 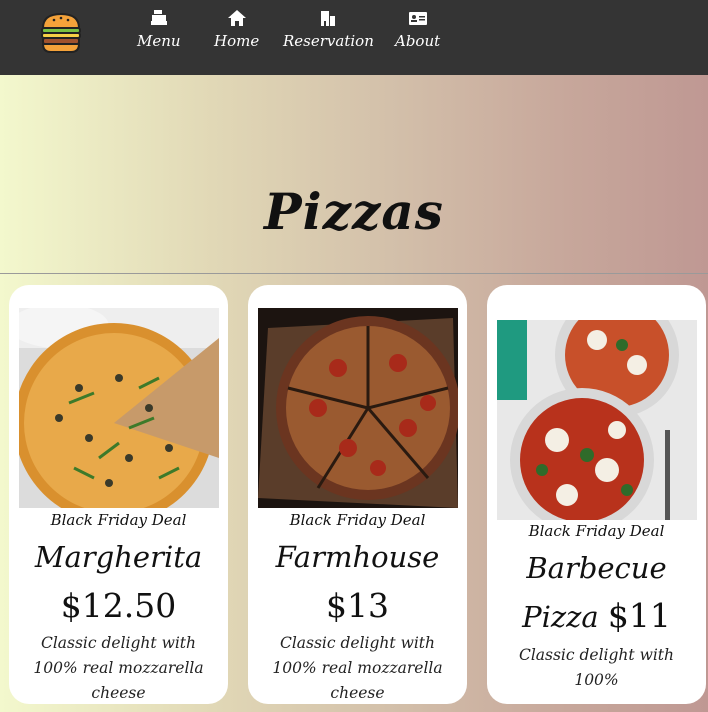 I want to click on nav-reservation: Reservation, so click(x=328, y=30).